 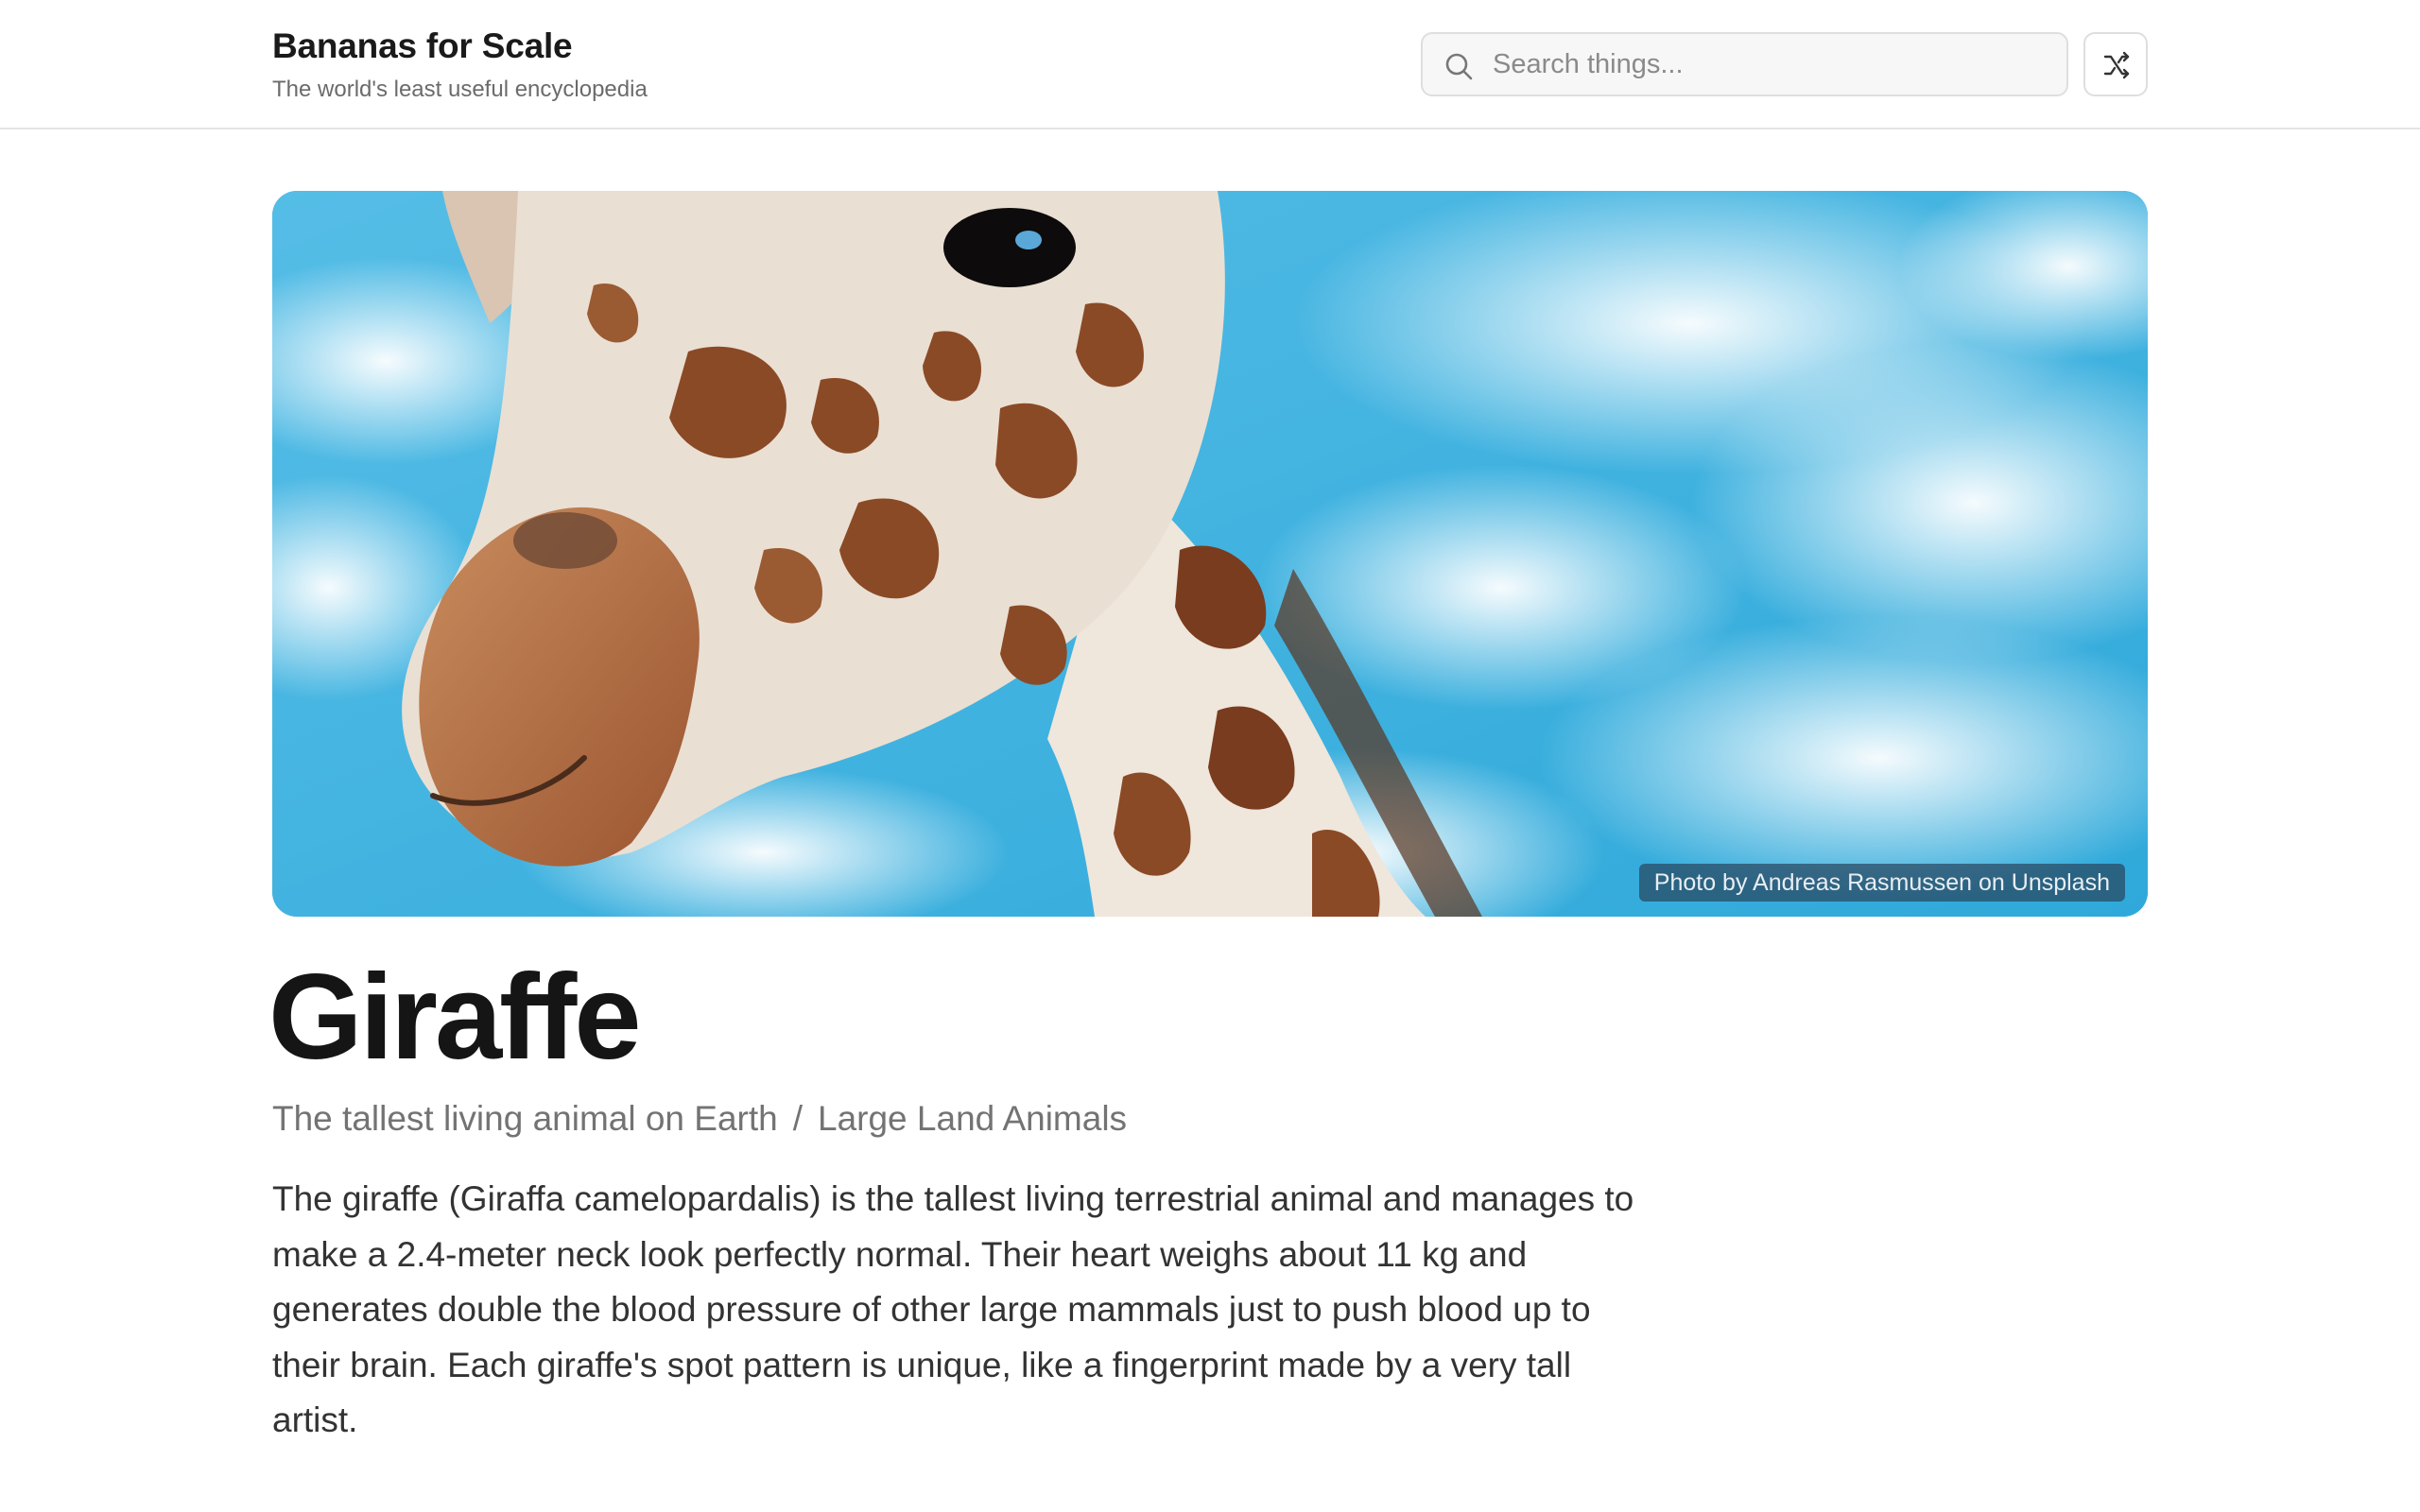 I want to click on search-input, so click(x=1769, y=64).